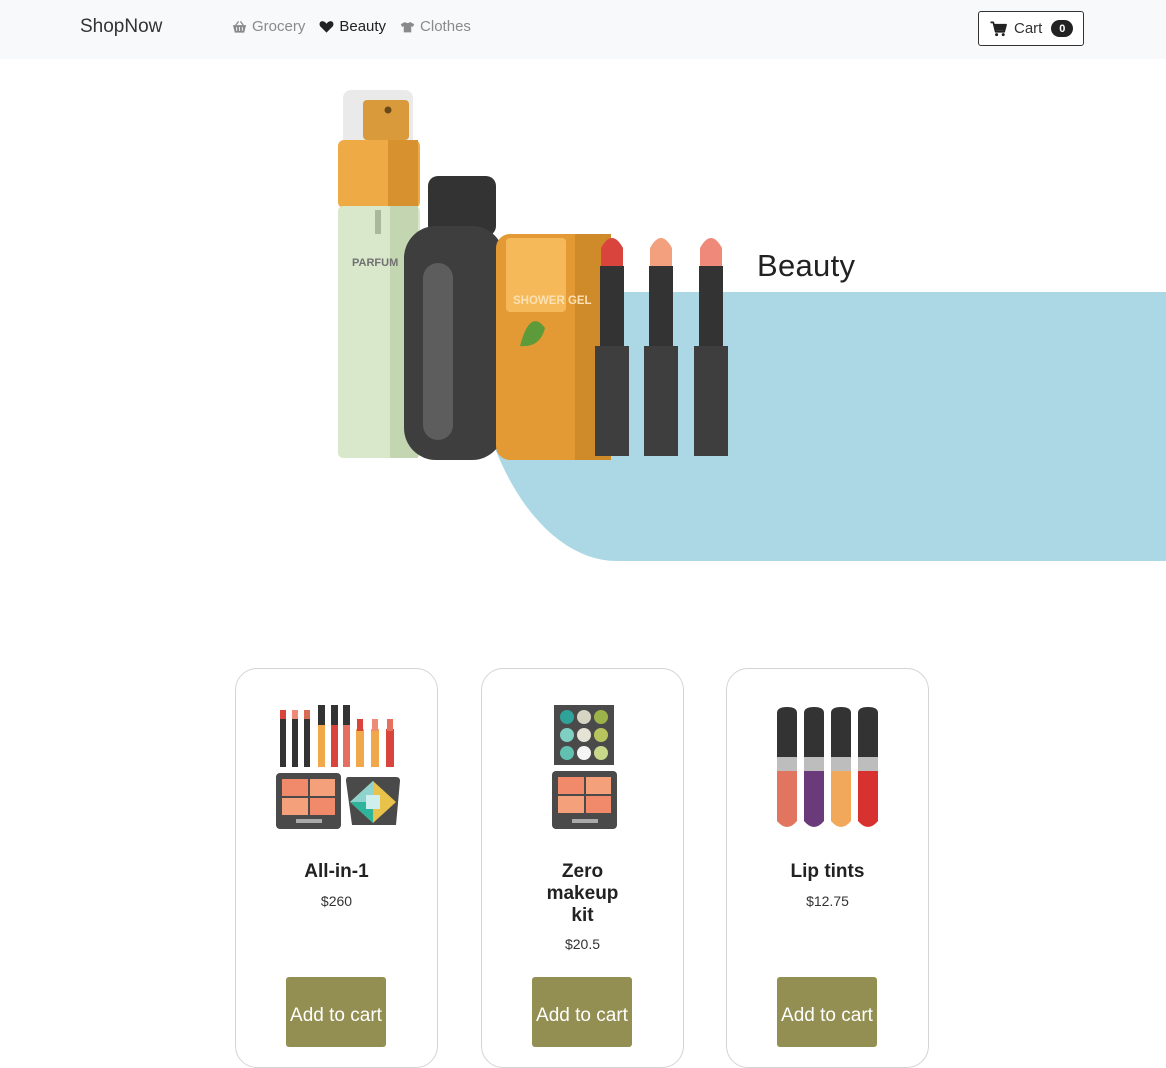 The height and width of the screenshot is (1068, 1166). What do you see at coordinates (583, 29) in the screenshot?
I see `navbar: ShopNow Grocery Beauty Clothes Cart 0` at bounding box center [583, 29].